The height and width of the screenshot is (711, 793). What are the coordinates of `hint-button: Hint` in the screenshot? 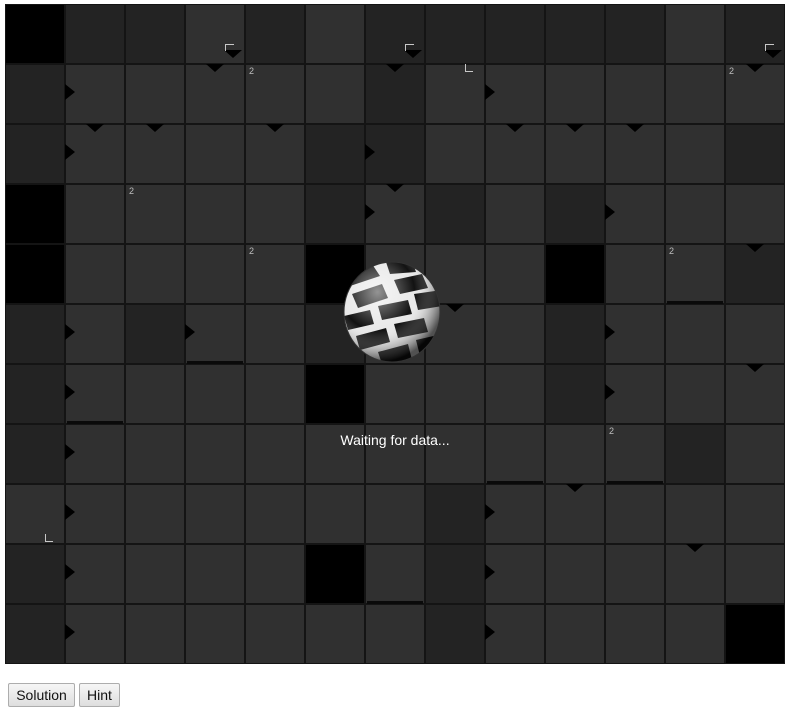 It's located at (99, 695).